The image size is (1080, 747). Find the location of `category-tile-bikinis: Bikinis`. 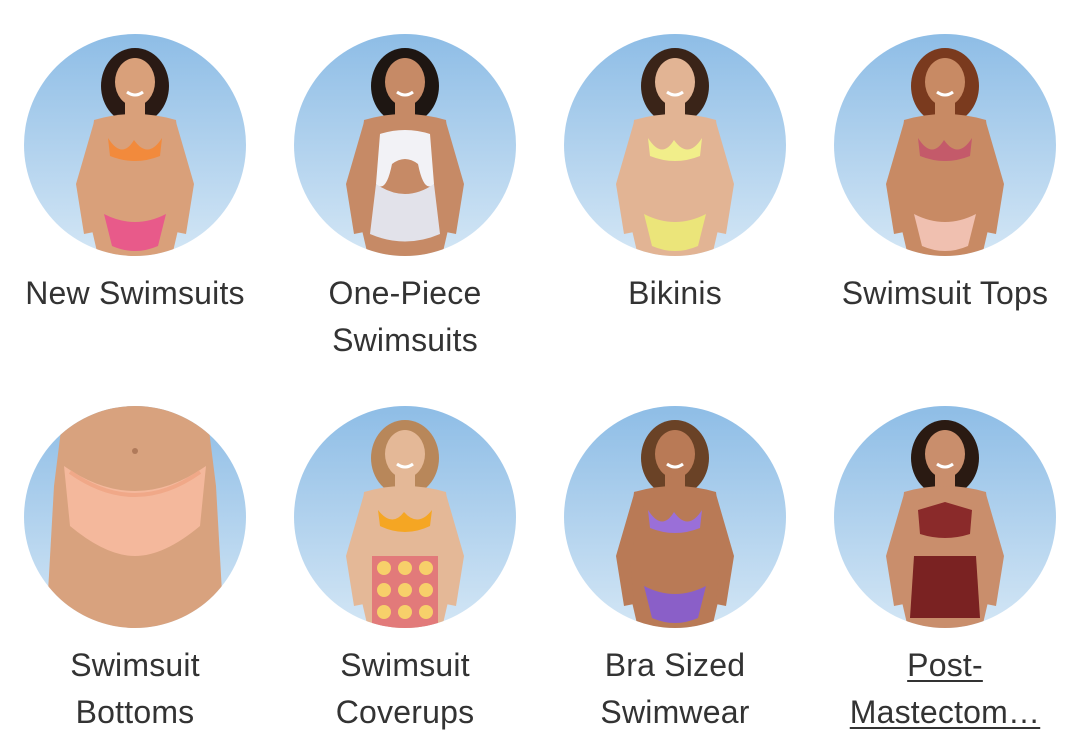

category-tile-bikinis: Bikinis is located at coordinates (675, 175).